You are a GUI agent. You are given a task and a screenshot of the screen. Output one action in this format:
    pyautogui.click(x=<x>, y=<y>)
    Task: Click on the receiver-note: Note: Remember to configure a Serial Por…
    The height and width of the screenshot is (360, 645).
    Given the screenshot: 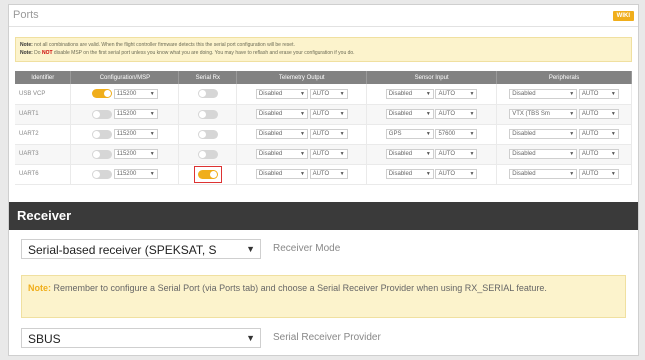 What is the action you would take?
    pyautogui.click(x=323, y=296)
    